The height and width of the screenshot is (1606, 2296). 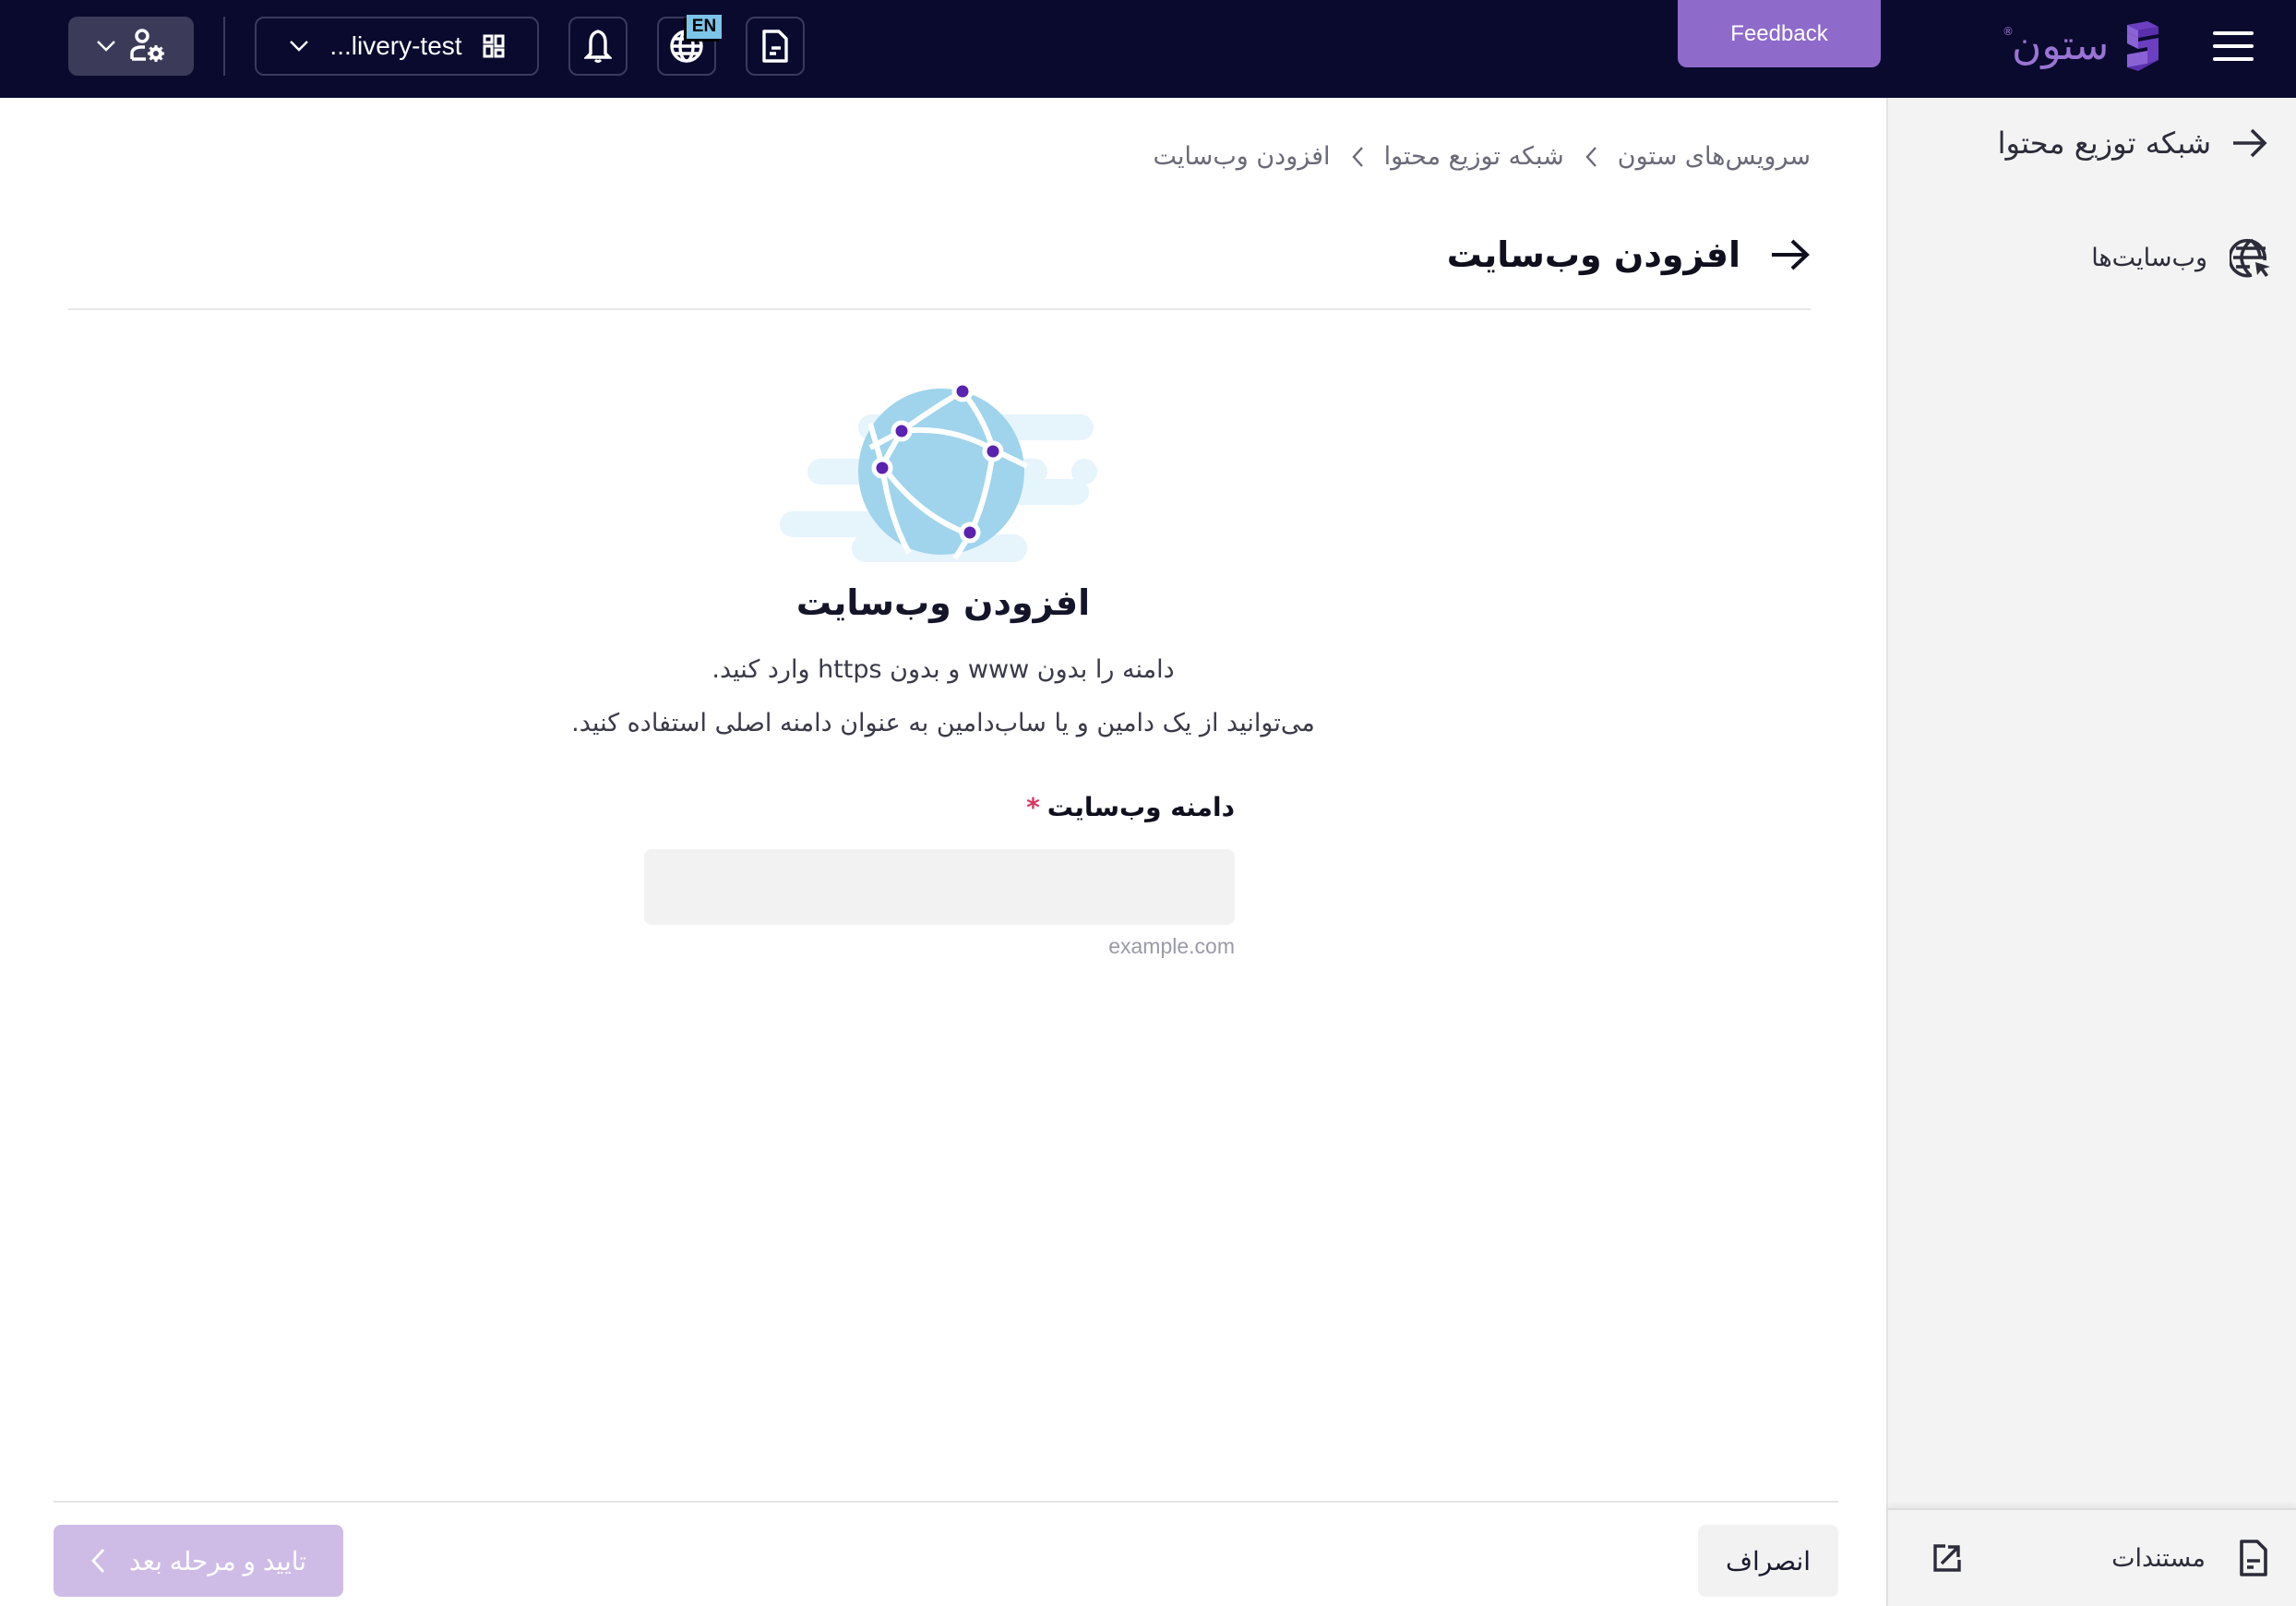 I want to click on title-divider, so click(x=939, y=309).